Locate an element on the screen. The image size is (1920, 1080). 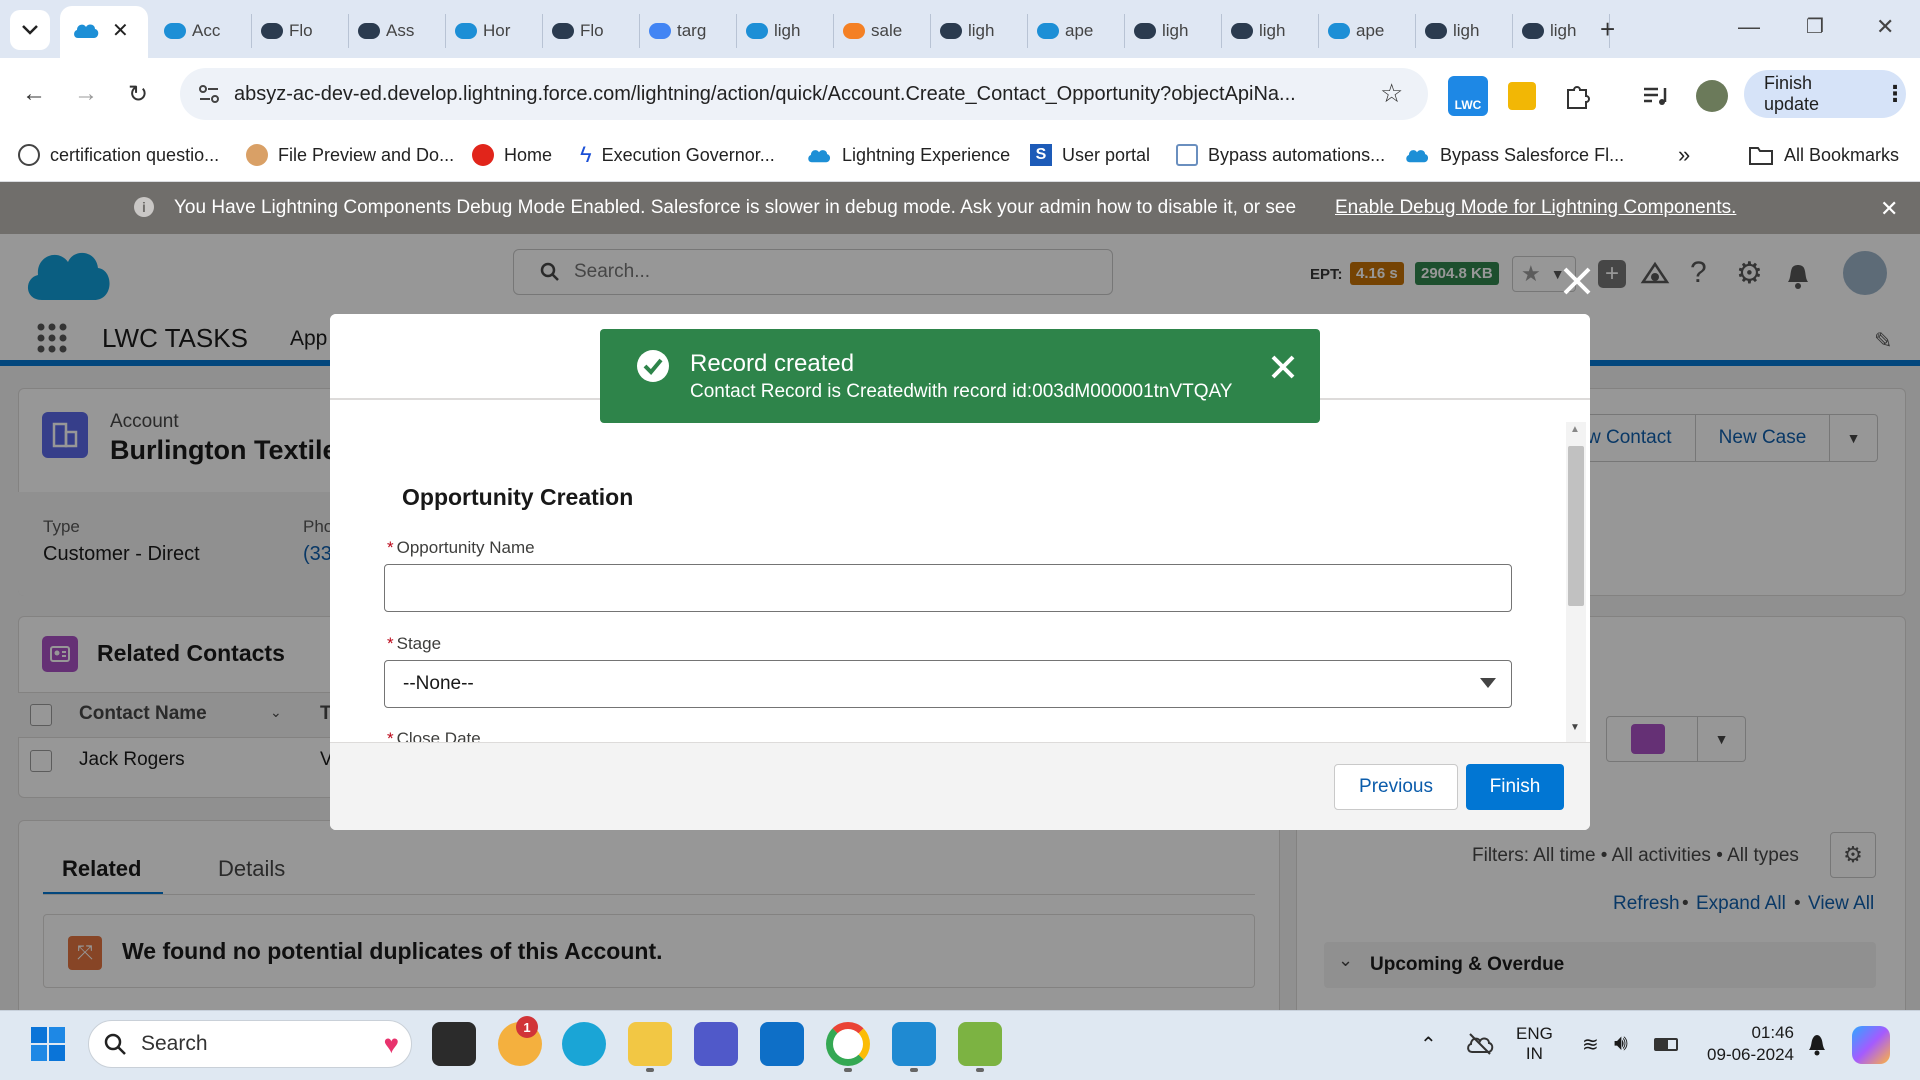
vscode-icon is located at coordinates (914, 1044).